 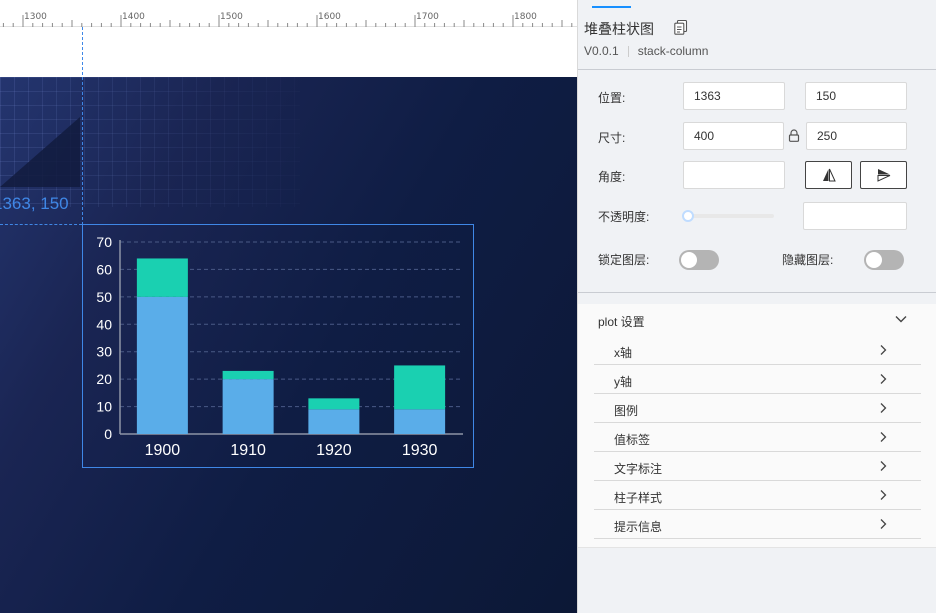 What do you see at coordinates (104, 407) in the screenshot?
I see `y-tick-label: 10` at bounding box center [104, 407].